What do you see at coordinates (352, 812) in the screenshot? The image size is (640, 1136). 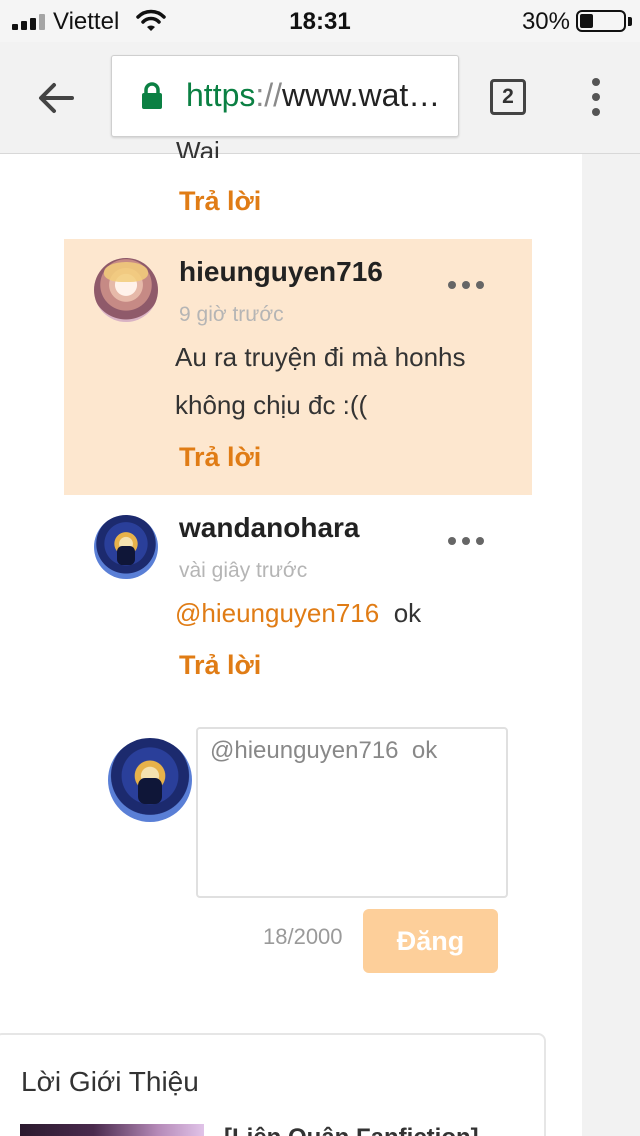 I see `reply-textarea: @hieunguyen716 ok` at bounding box center [352, 812].